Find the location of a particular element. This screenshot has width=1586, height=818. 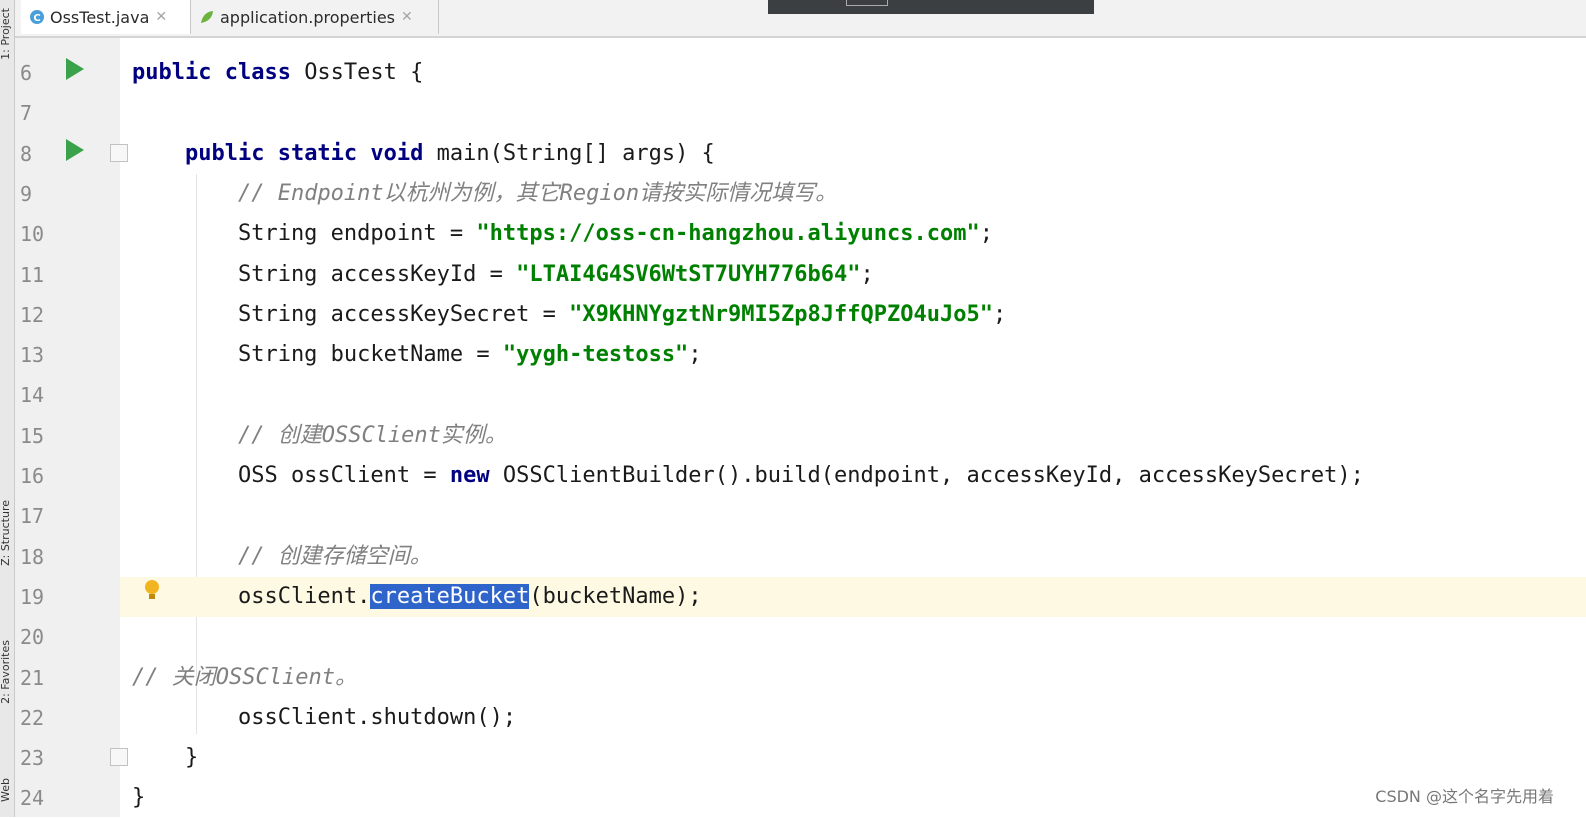

code-text: public class OssTest { is located at coordinates (277, 73).